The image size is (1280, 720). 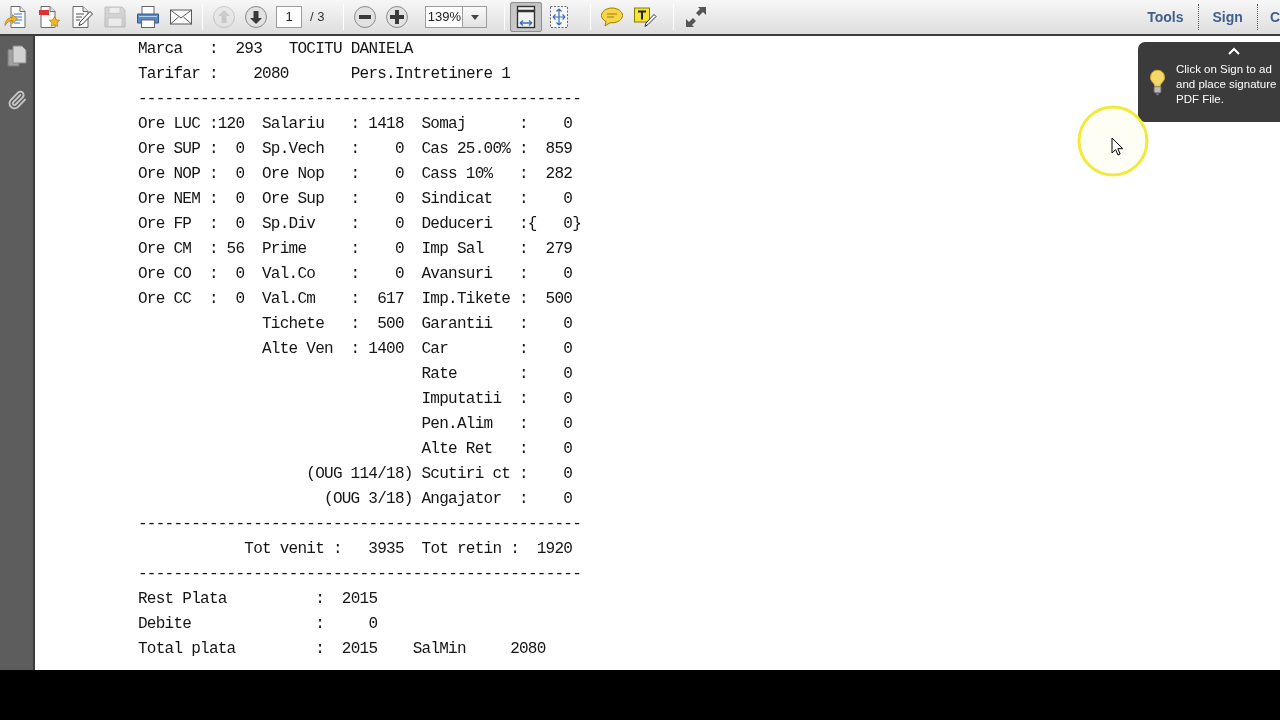 I want to click on page-count: / 3, so click(x=317, y=17).